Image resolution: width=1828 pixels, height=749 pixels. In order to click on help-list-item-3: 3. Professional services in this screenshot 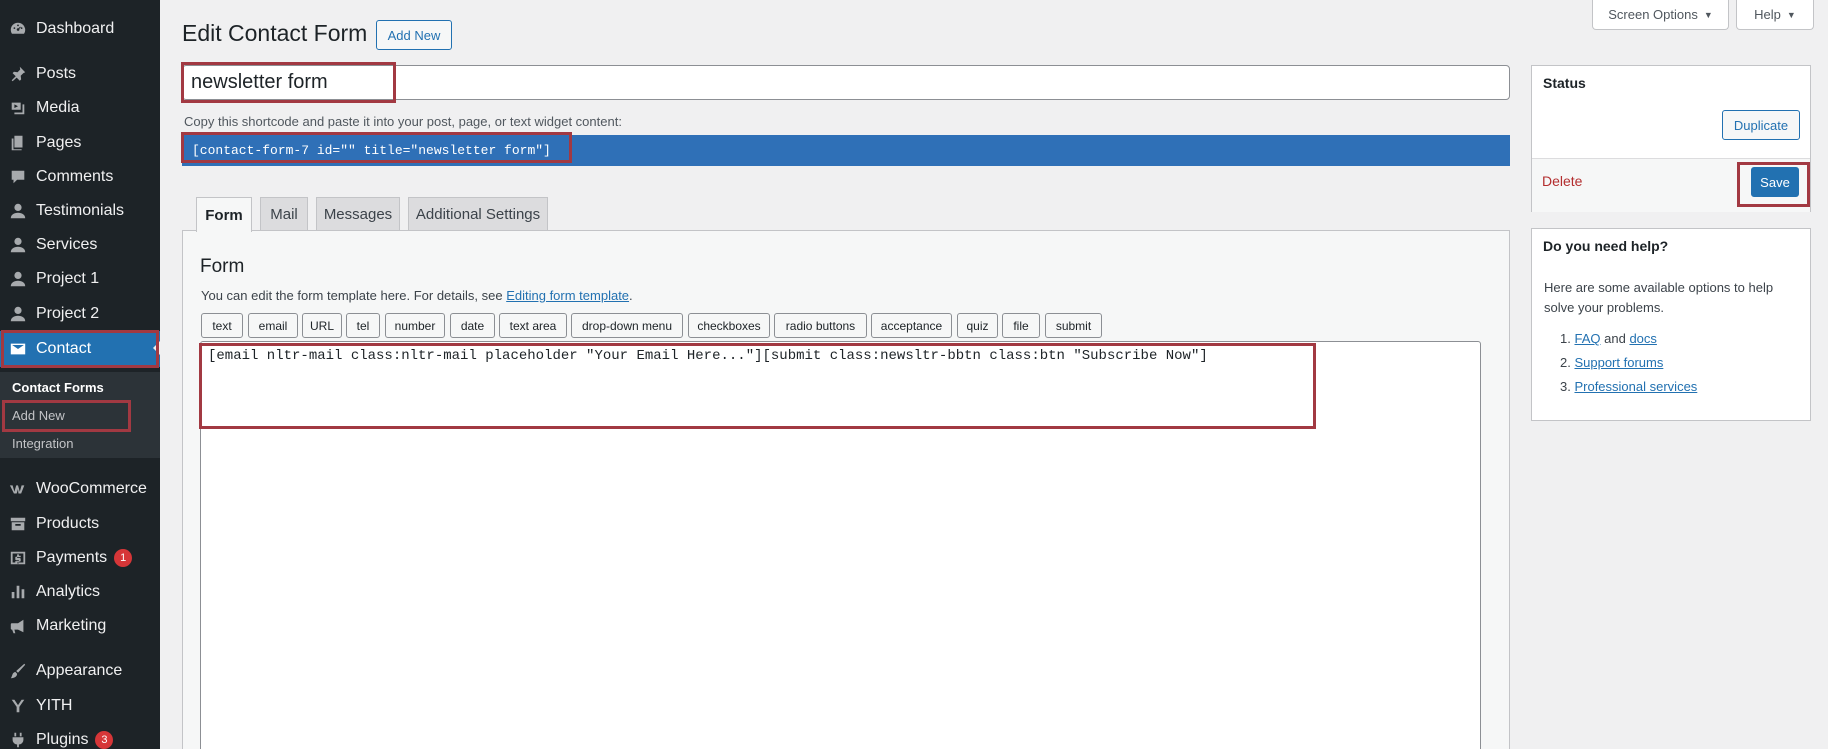, I will do `click(1628, 386)`.